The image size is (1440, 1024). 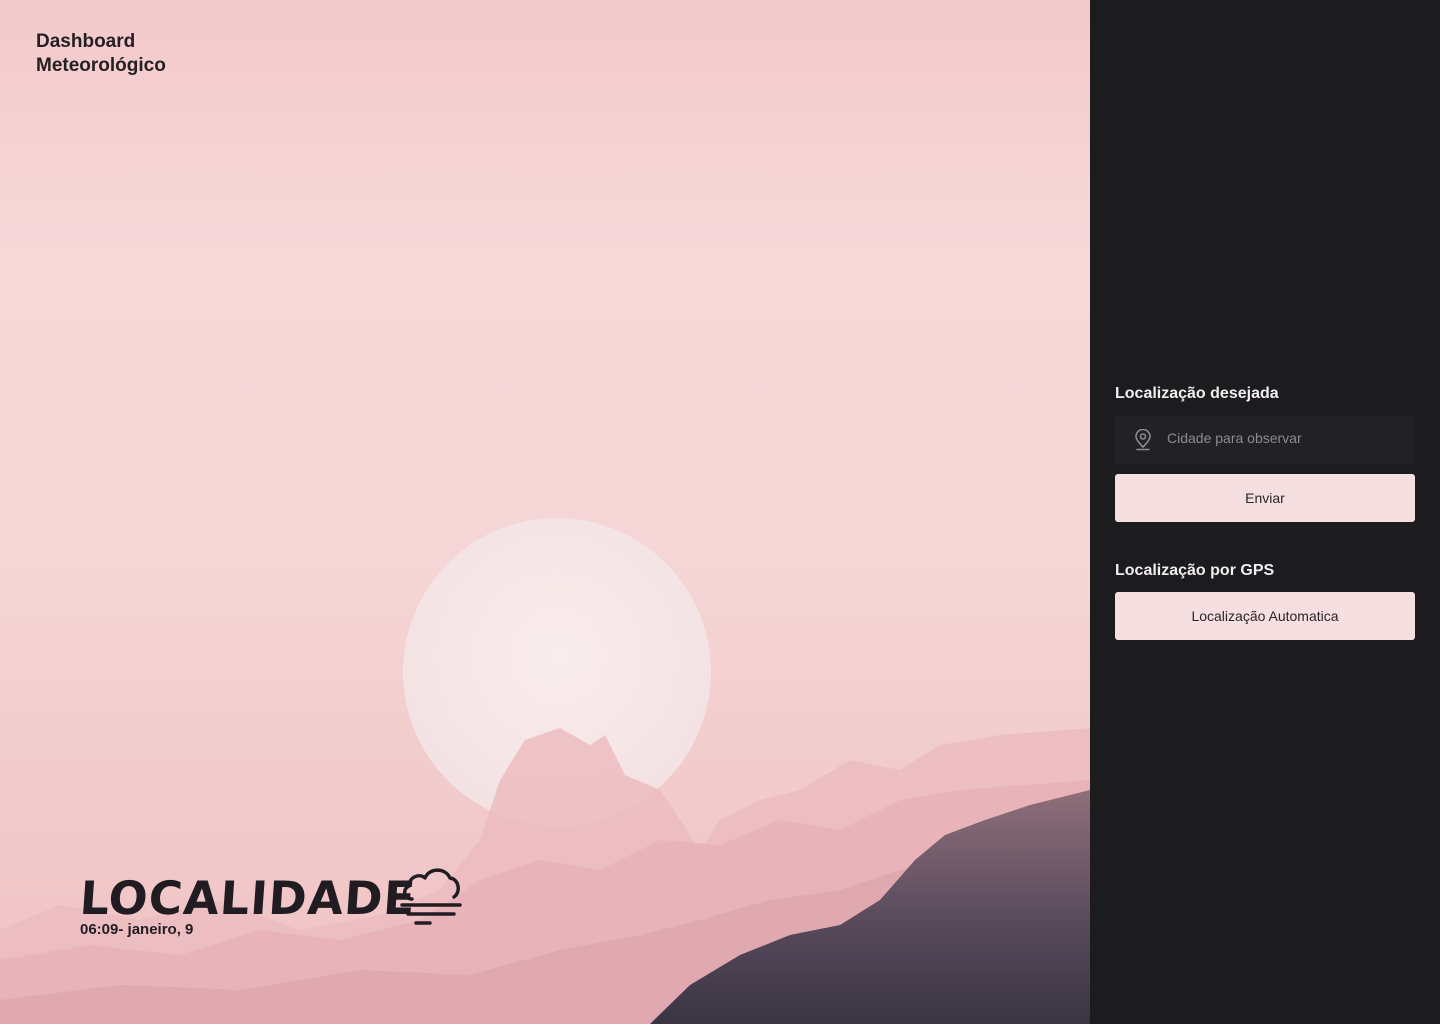 What do you see at coordinates (1265, 498) in the screenshot?
I see `submit-button: Enviar` at bounding box center [1265, 498].